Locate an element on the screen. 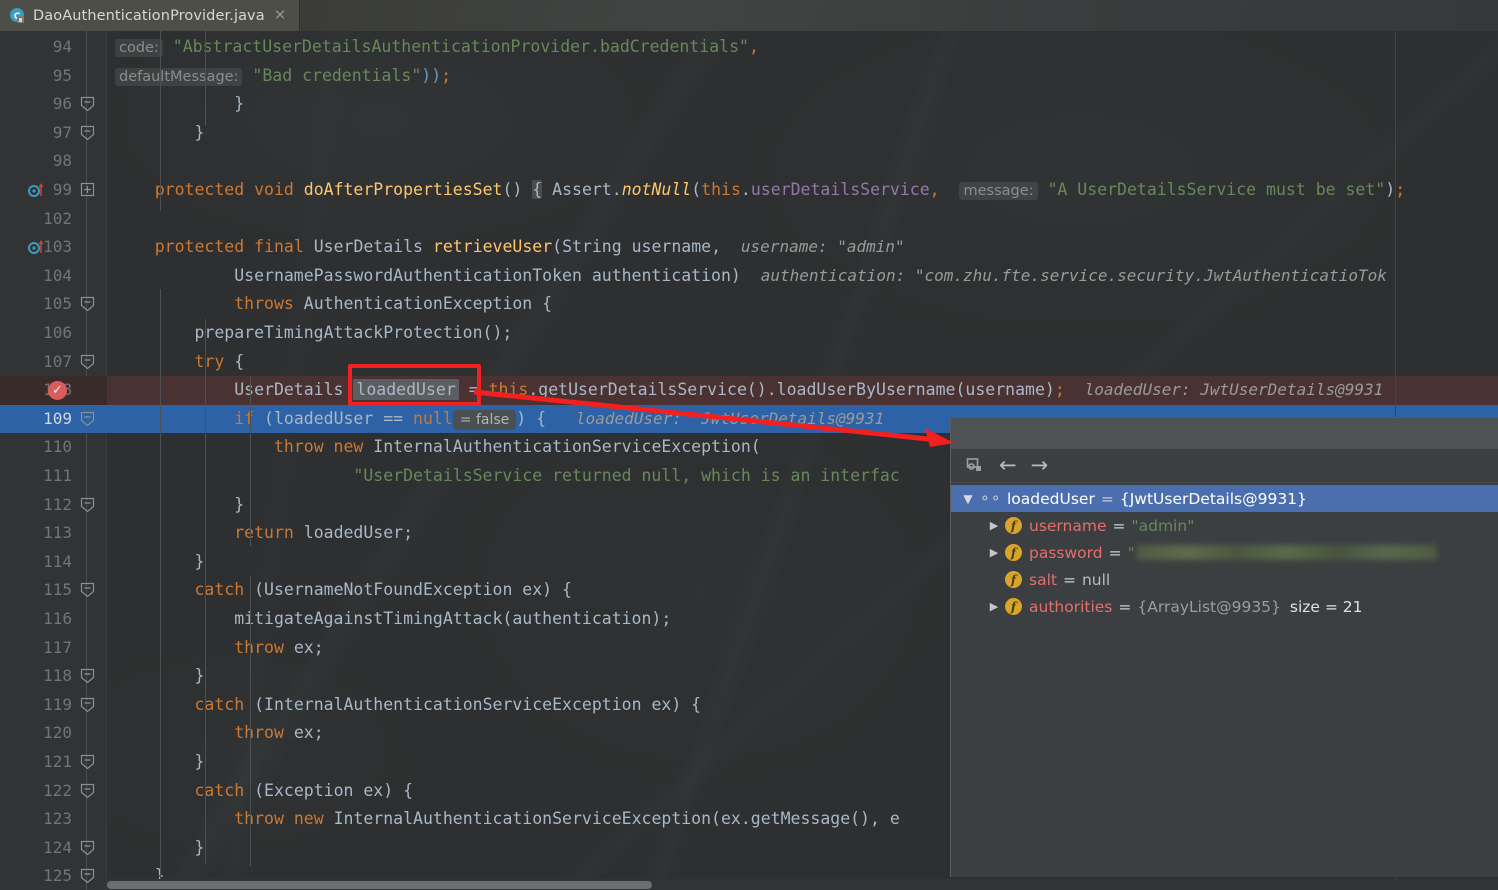 This screenshot has height=890, width=1498. line-number: 112 is located at coordinates (57, 504).